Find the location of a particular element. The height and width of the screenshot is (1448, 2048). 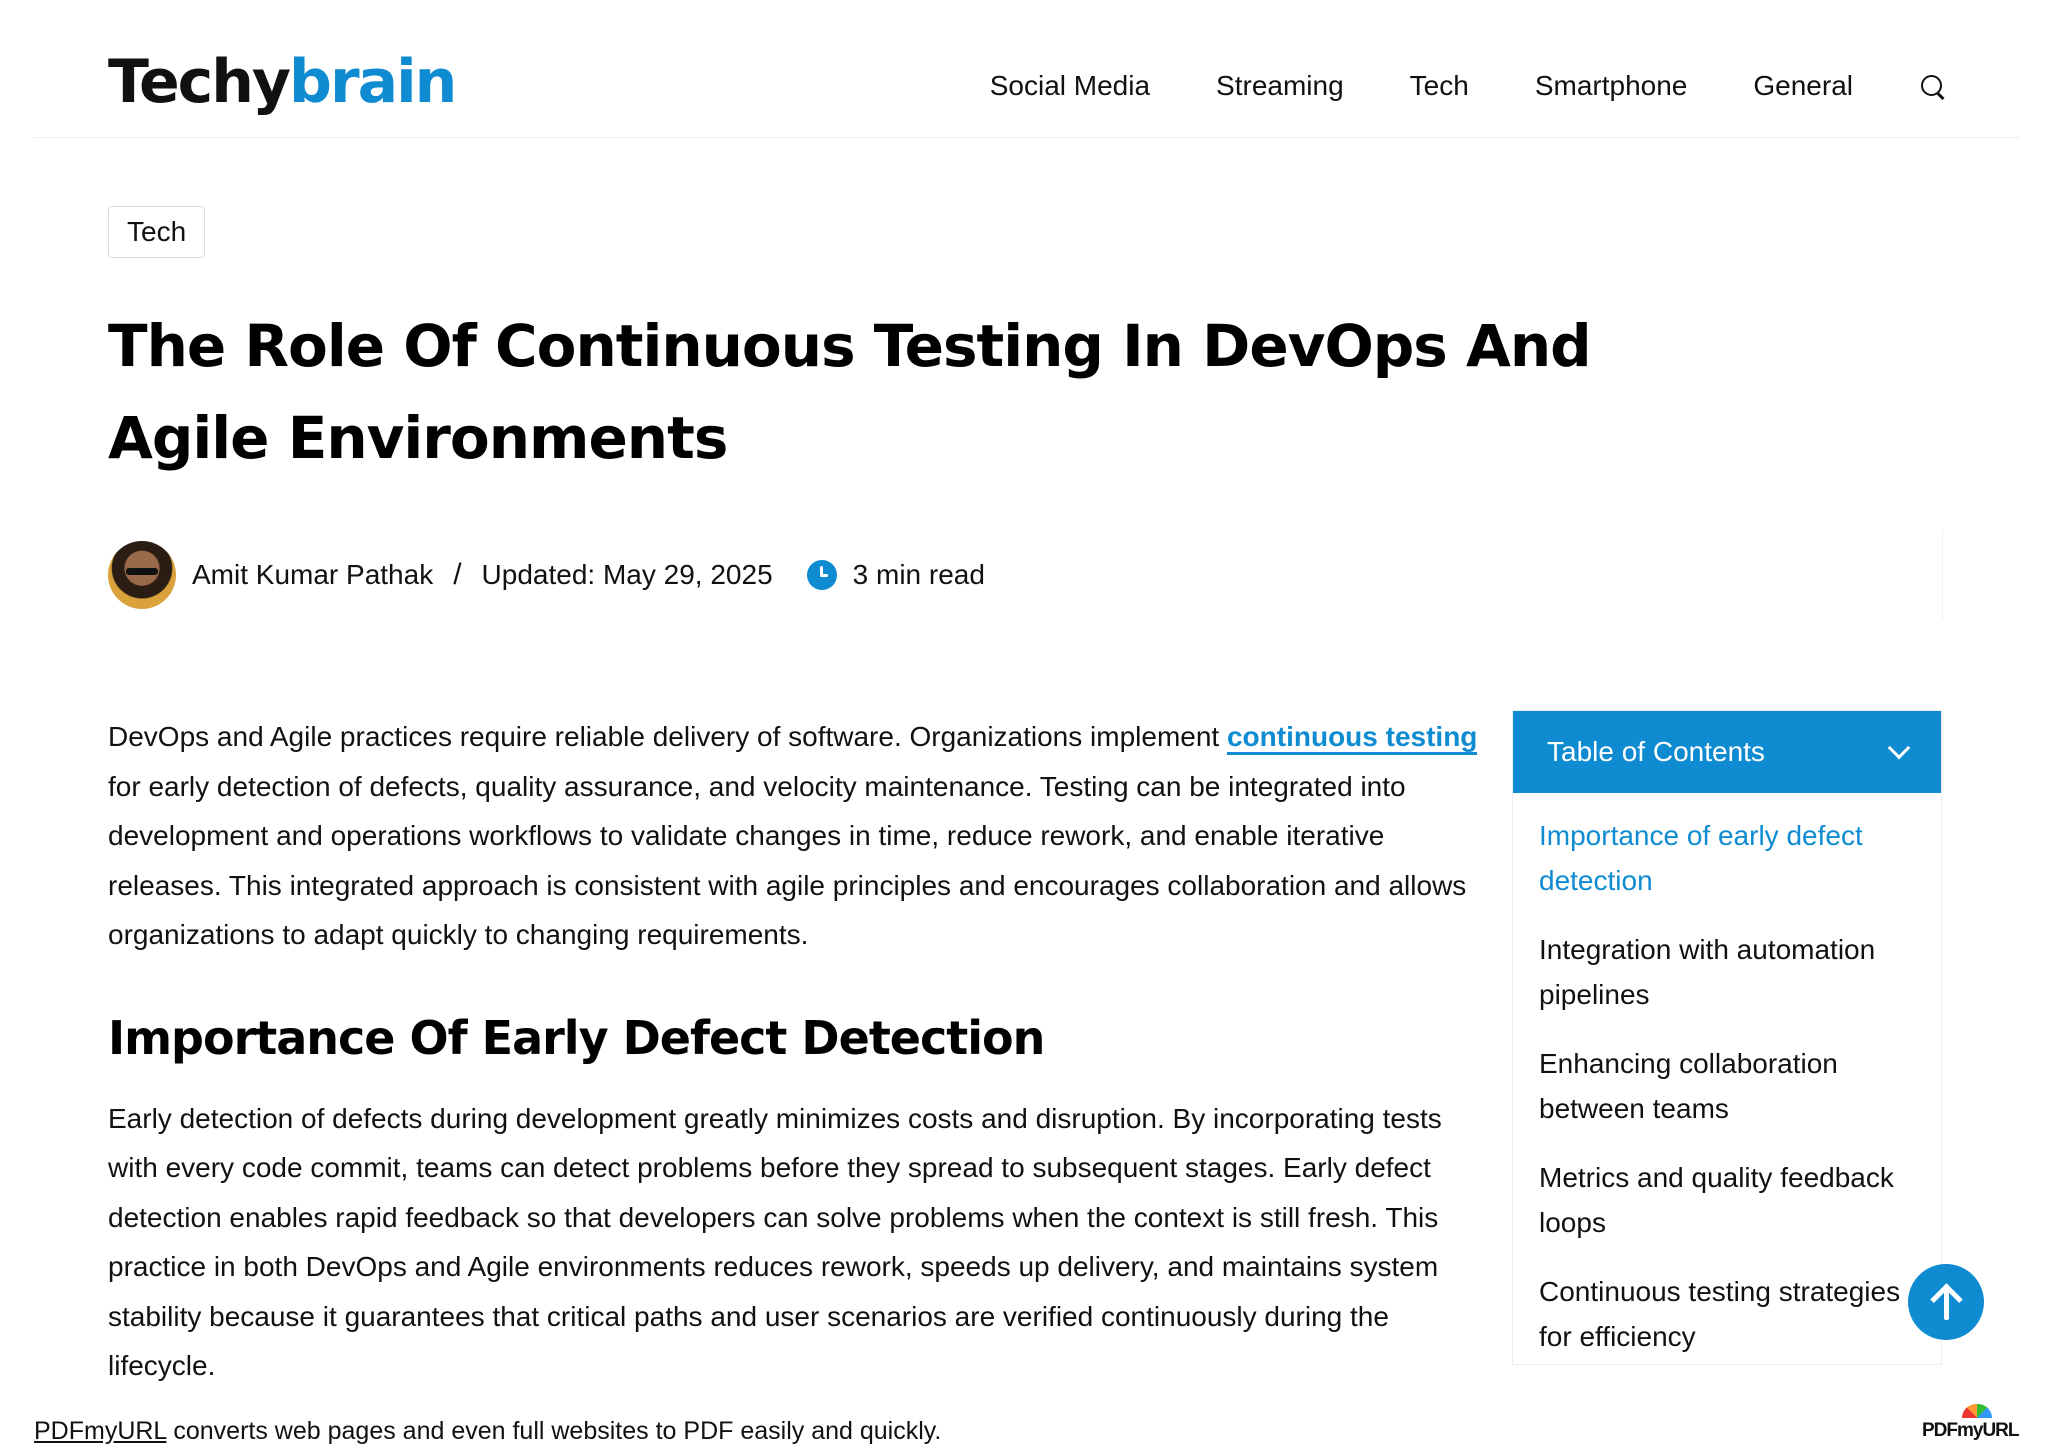

updated-date: Updated: May 29, 2025 is located at coordinates (627, 574).